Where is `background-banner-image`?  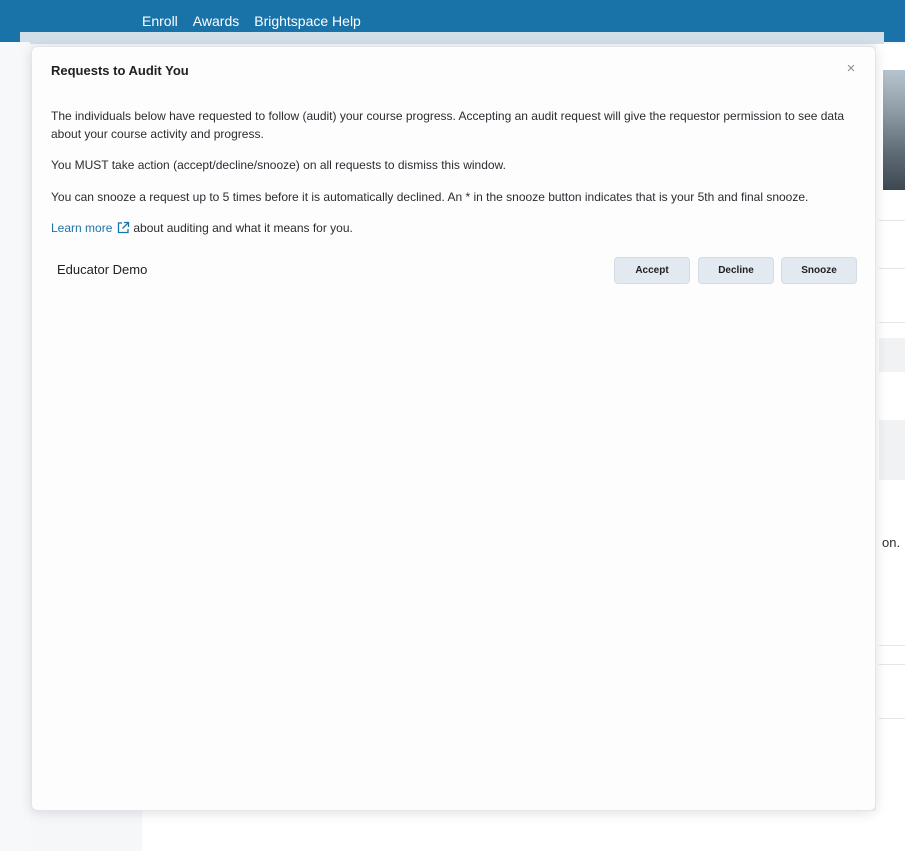 background-banner-image is located at coordinates (894, 130).